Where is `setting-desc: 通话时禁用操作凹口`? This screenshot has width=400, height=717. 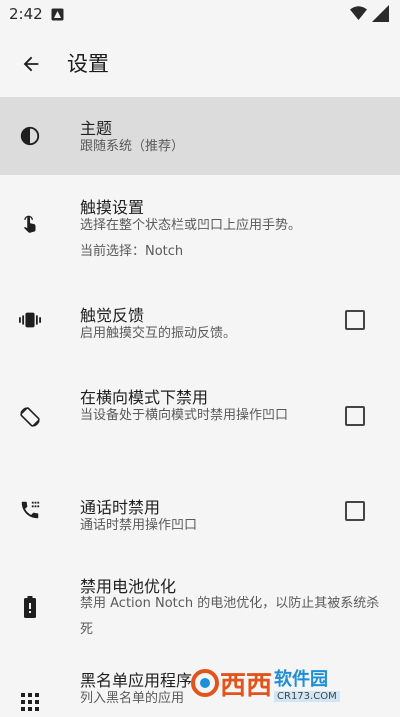
setting-desc: 通话时禁用操作凹口 is located at coordinates (139, 525).